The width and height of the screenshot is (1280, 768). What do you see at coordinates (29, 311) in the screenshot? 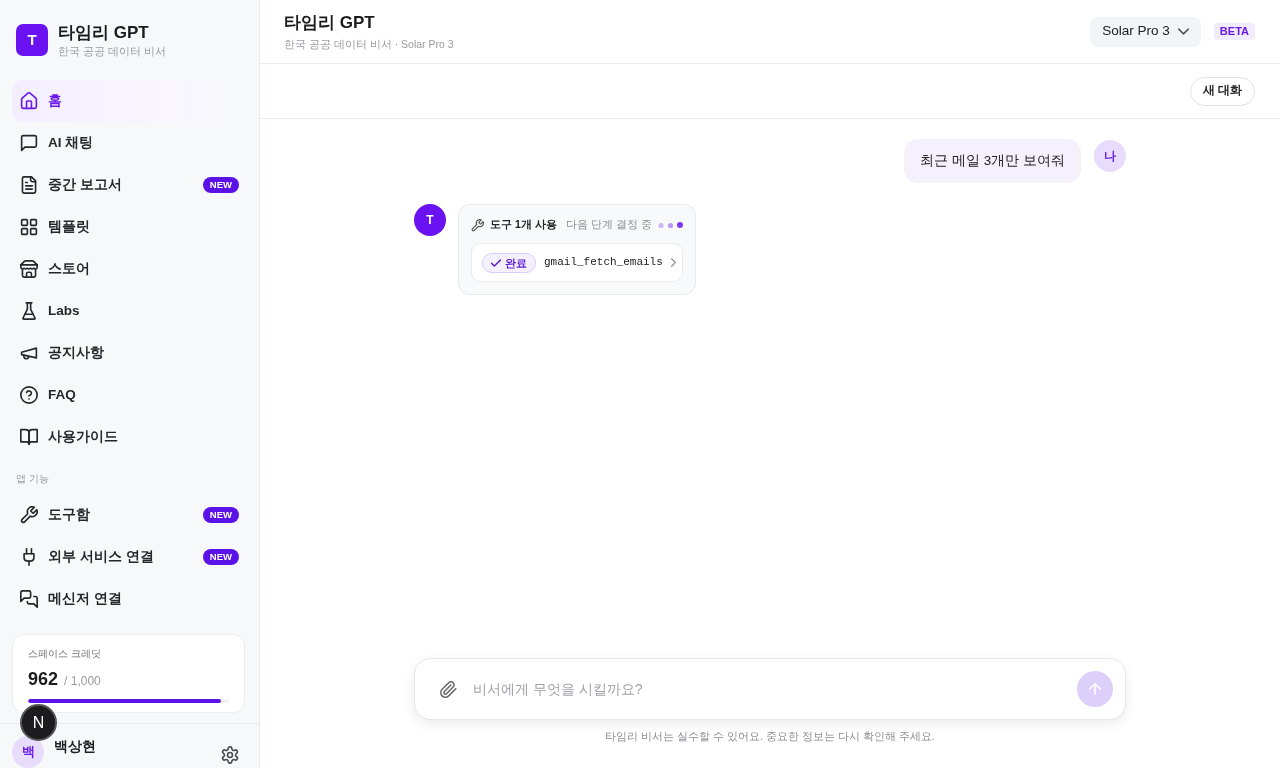
I see `flask-icon` at bounding box center [29, 311].